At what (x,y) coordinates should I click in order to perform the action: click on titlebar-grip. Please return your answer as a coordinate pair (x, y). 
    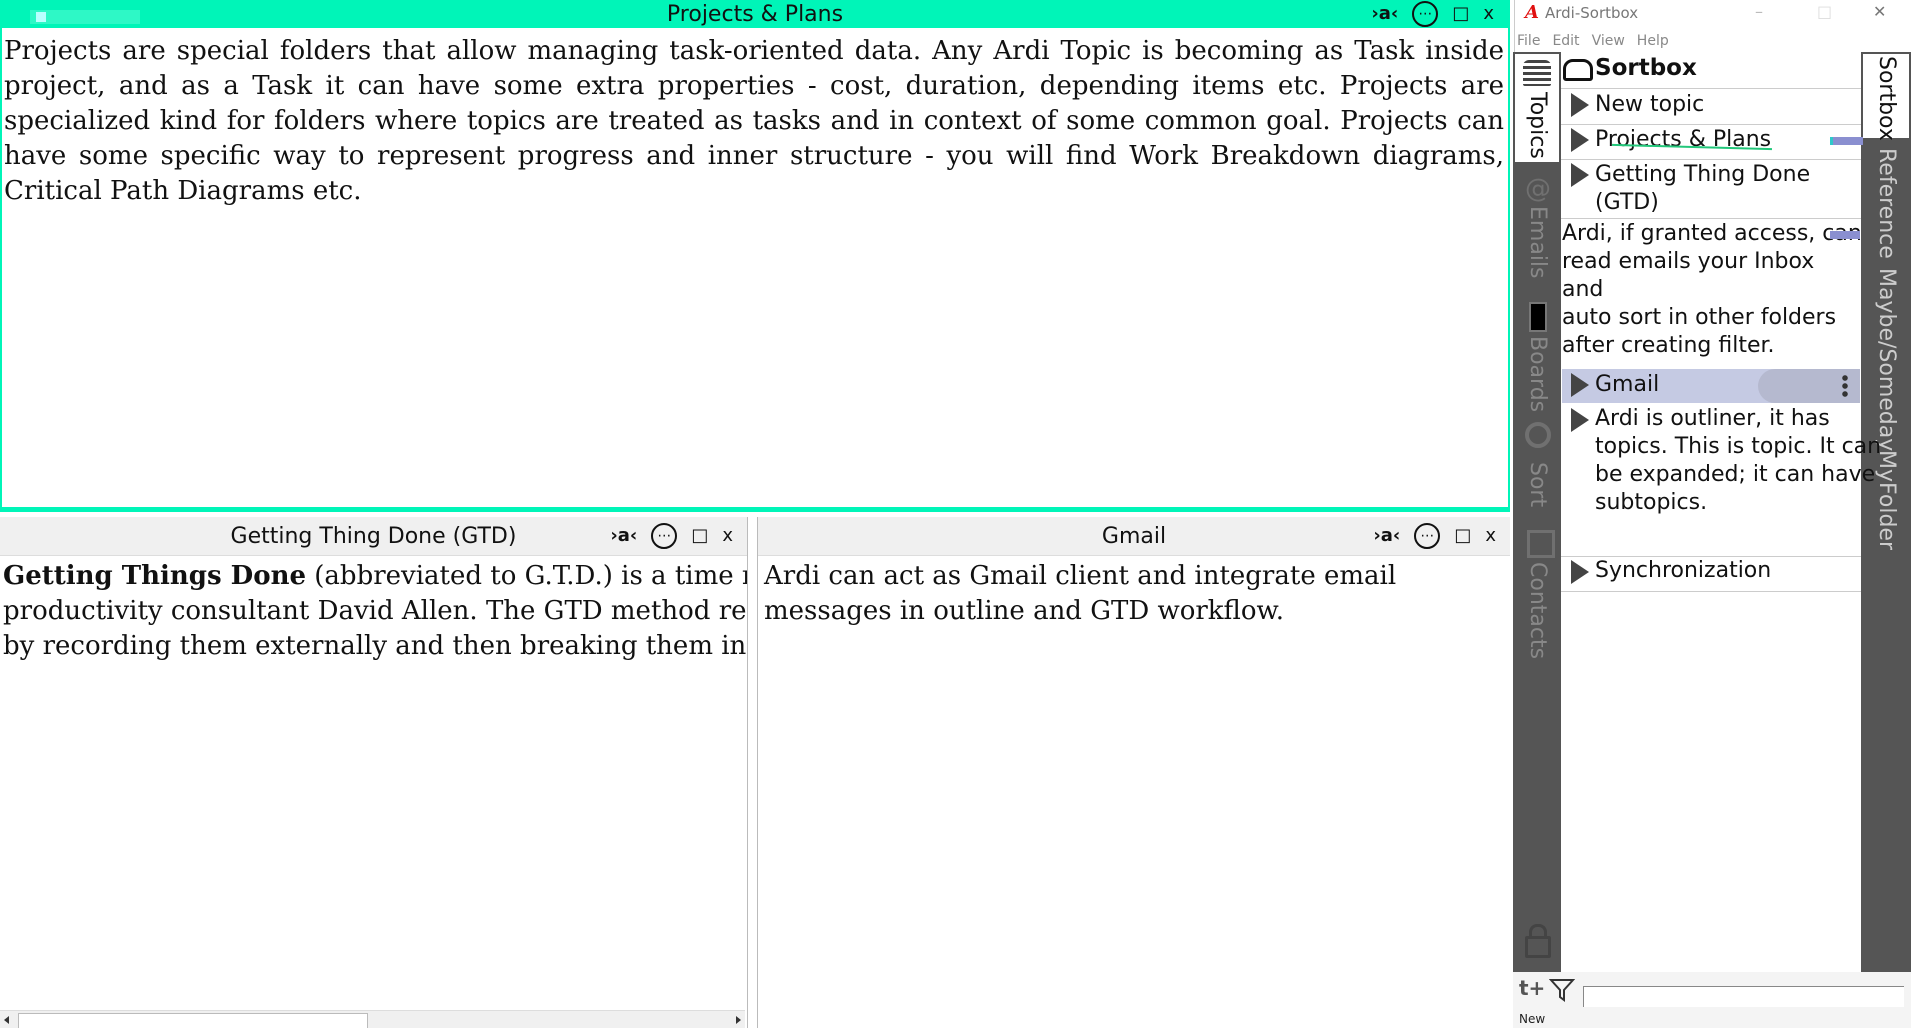
    Looking at the image, I should click on (85, 17).